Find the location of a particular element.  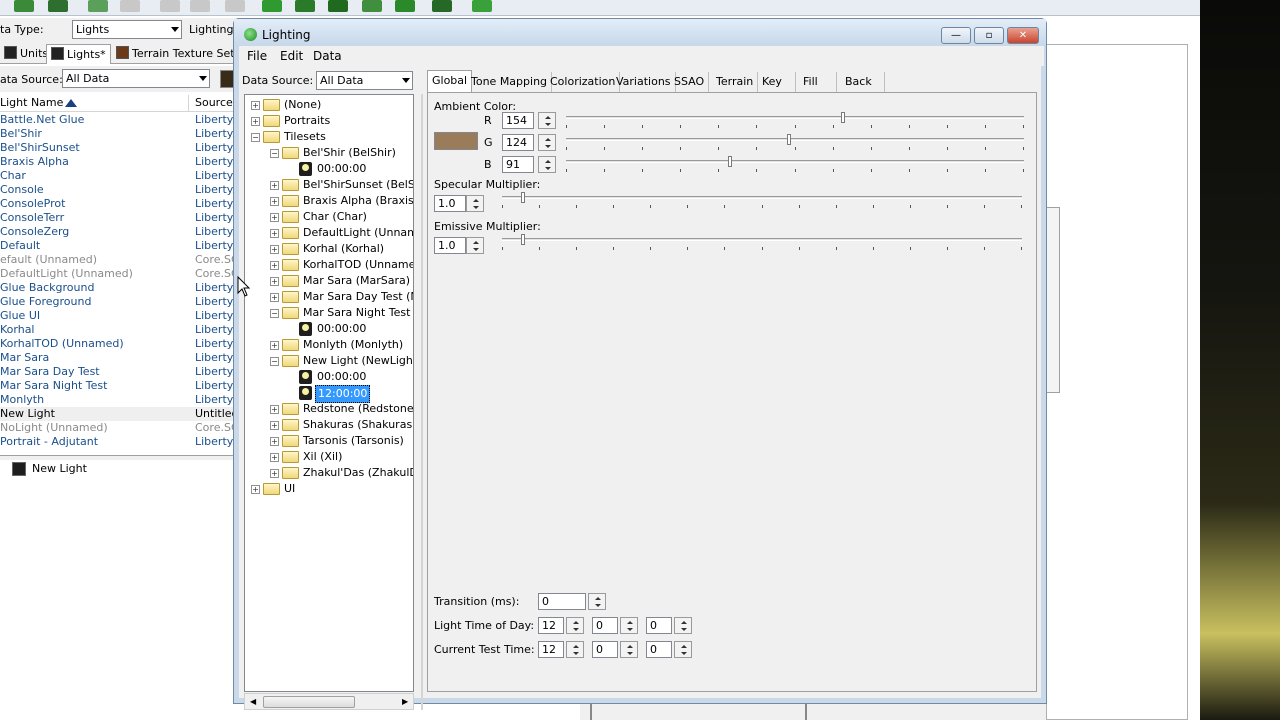

channel-g-slider is located at coordinates (795, 139).